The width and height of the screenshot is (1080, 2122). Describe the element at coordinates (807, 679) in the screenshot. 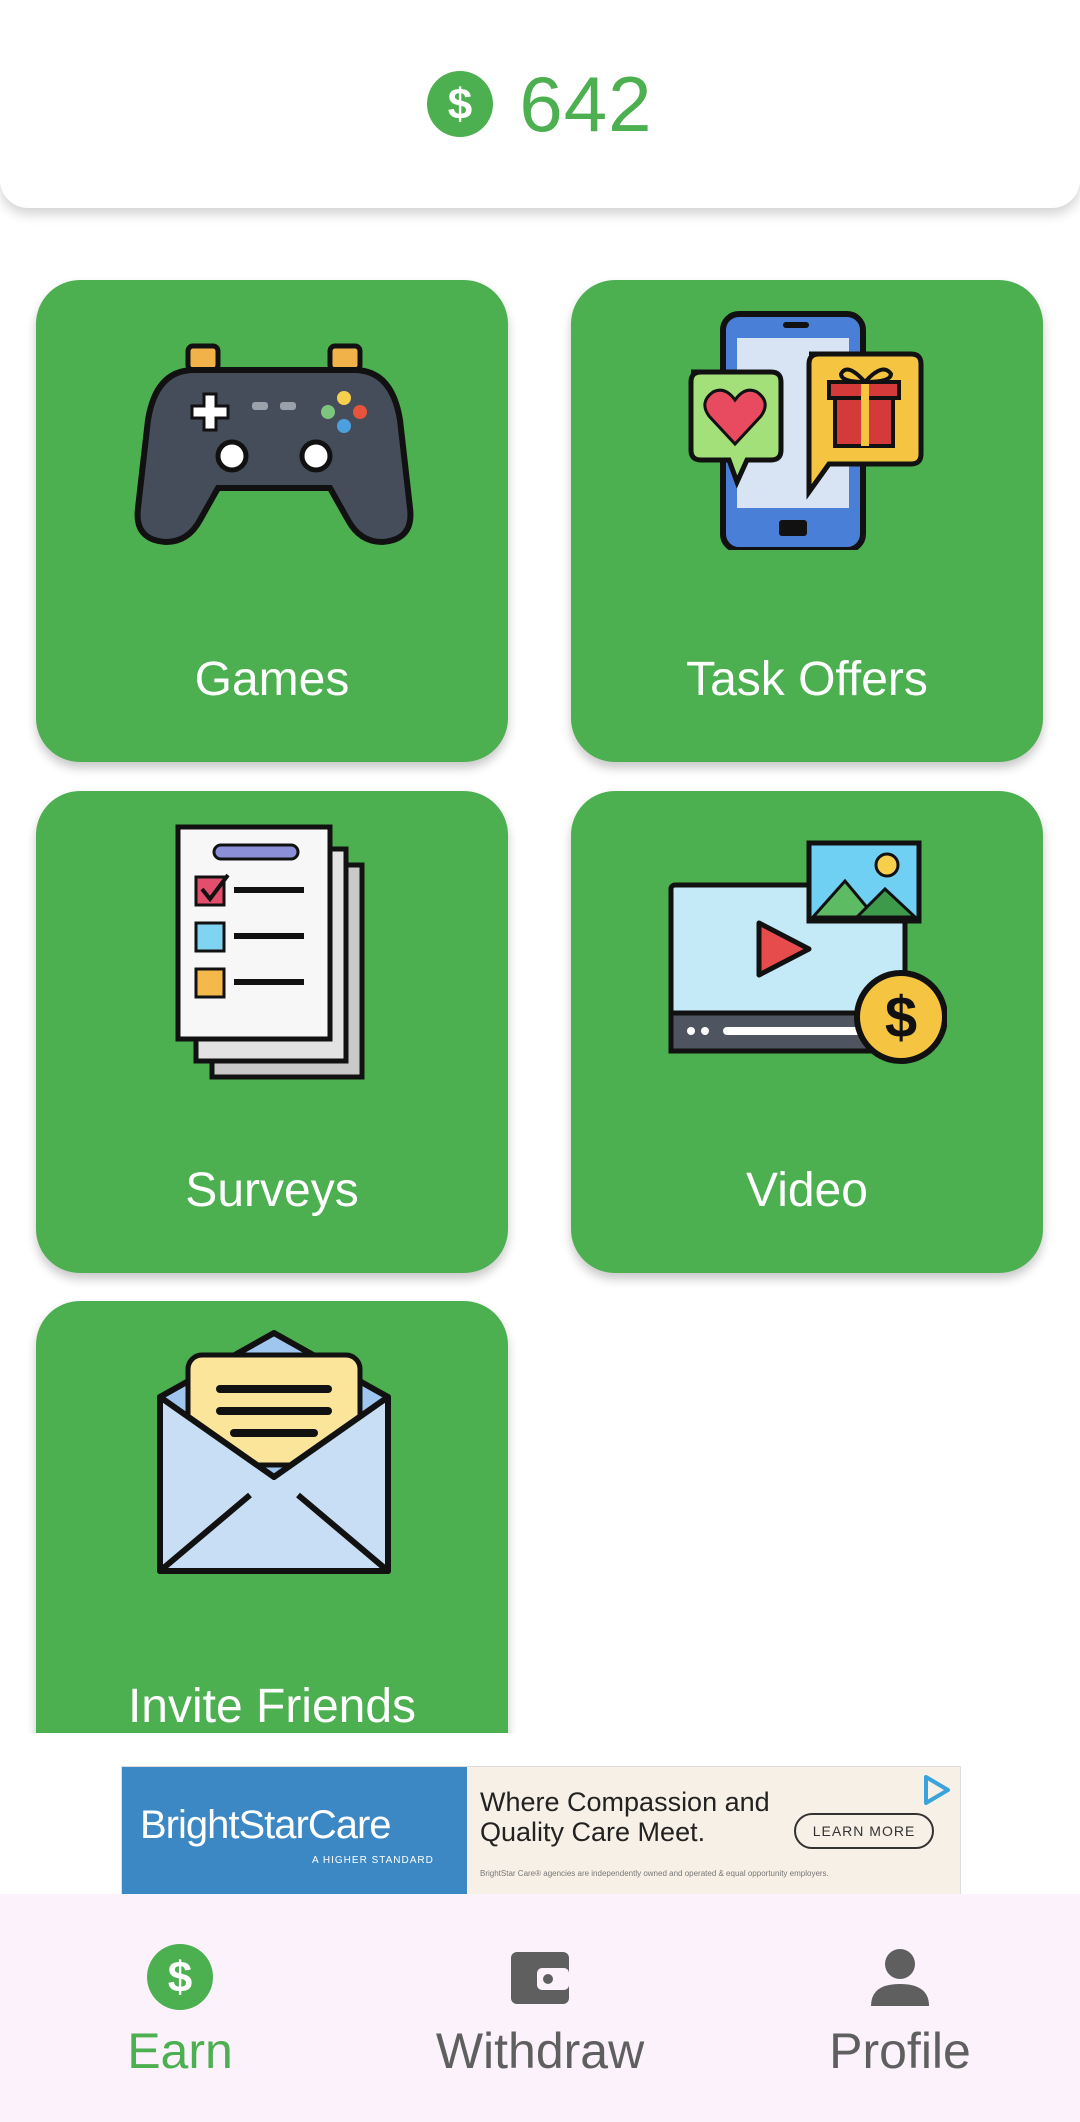

I see `tile-label: Task Offers` at that location.